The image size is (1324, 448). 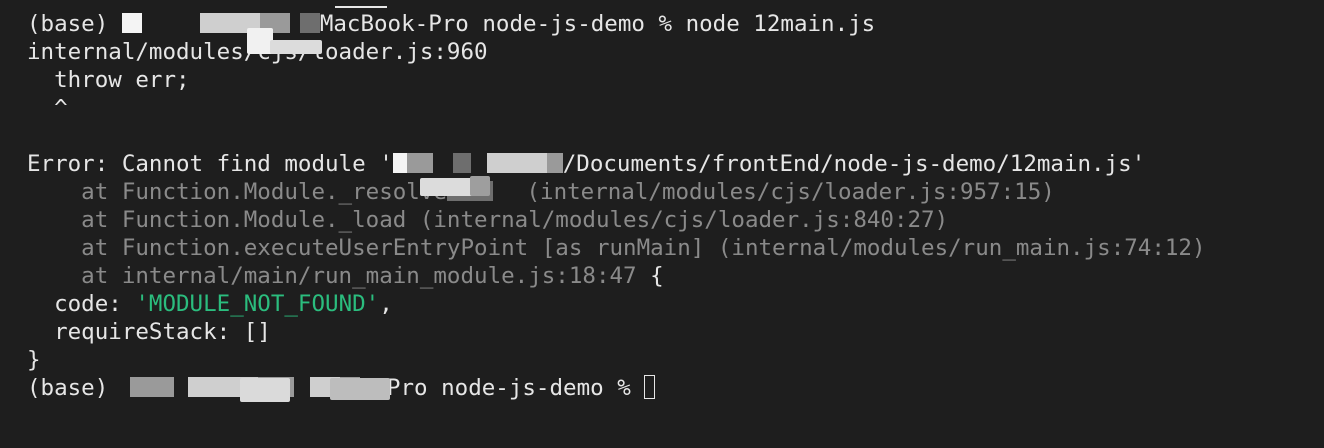 I want to click on terminal-cursor, so click(x=650, y=386).